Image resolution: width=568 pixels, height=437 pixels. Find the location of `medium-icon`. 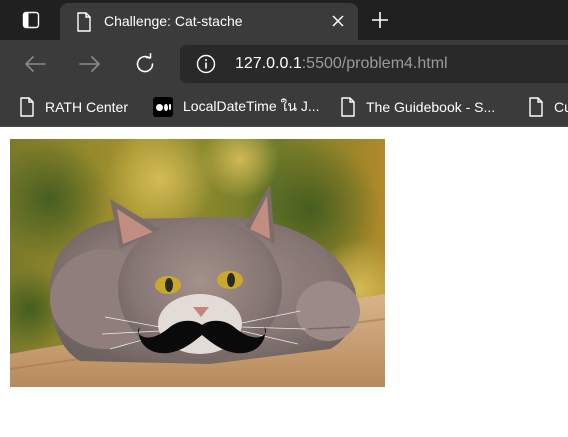

medium-icon is located at coordinates (163, 107).